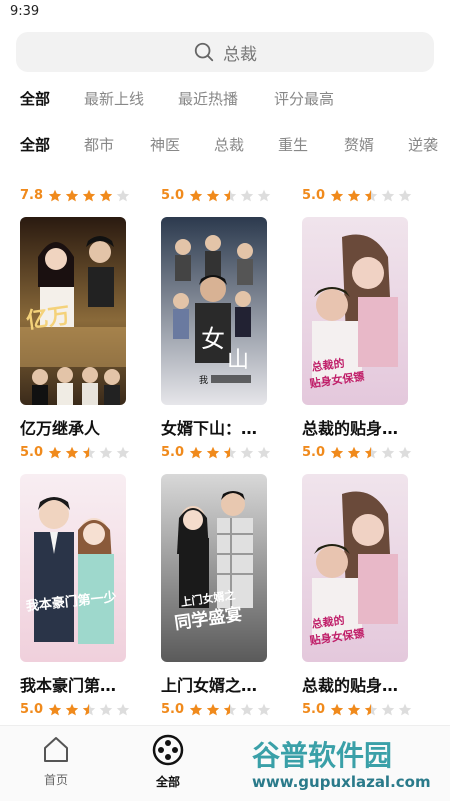  What do you see at coordinates (213, 339) in the screenshot?
I see `svg-text: 女` at bounding box center [213, 339].